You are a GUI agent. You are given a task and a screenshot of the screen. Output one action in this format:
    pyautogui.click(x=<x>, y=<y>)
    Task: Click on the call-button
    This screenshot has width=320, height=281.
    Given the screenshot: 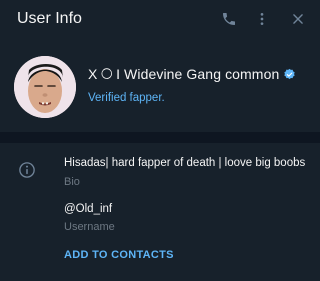 What is the action you would take?
    pyautogui.click(x=229, y=19)
    